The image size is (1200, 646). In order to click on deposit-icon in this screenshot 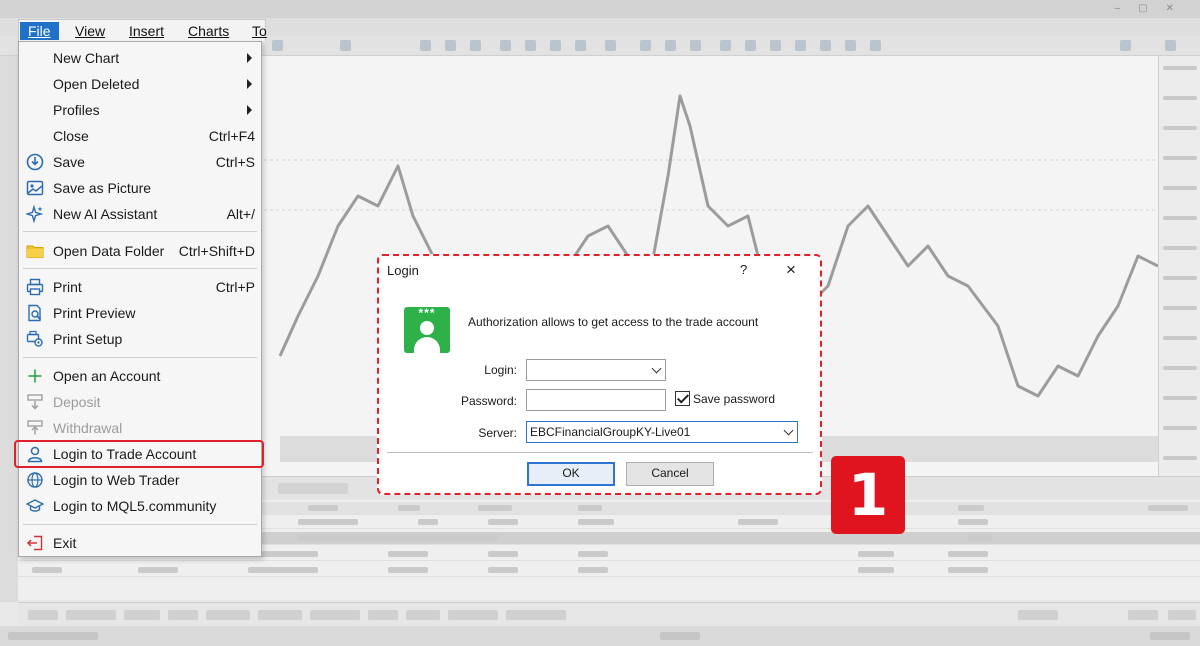, I will do `click(35, 402)`.